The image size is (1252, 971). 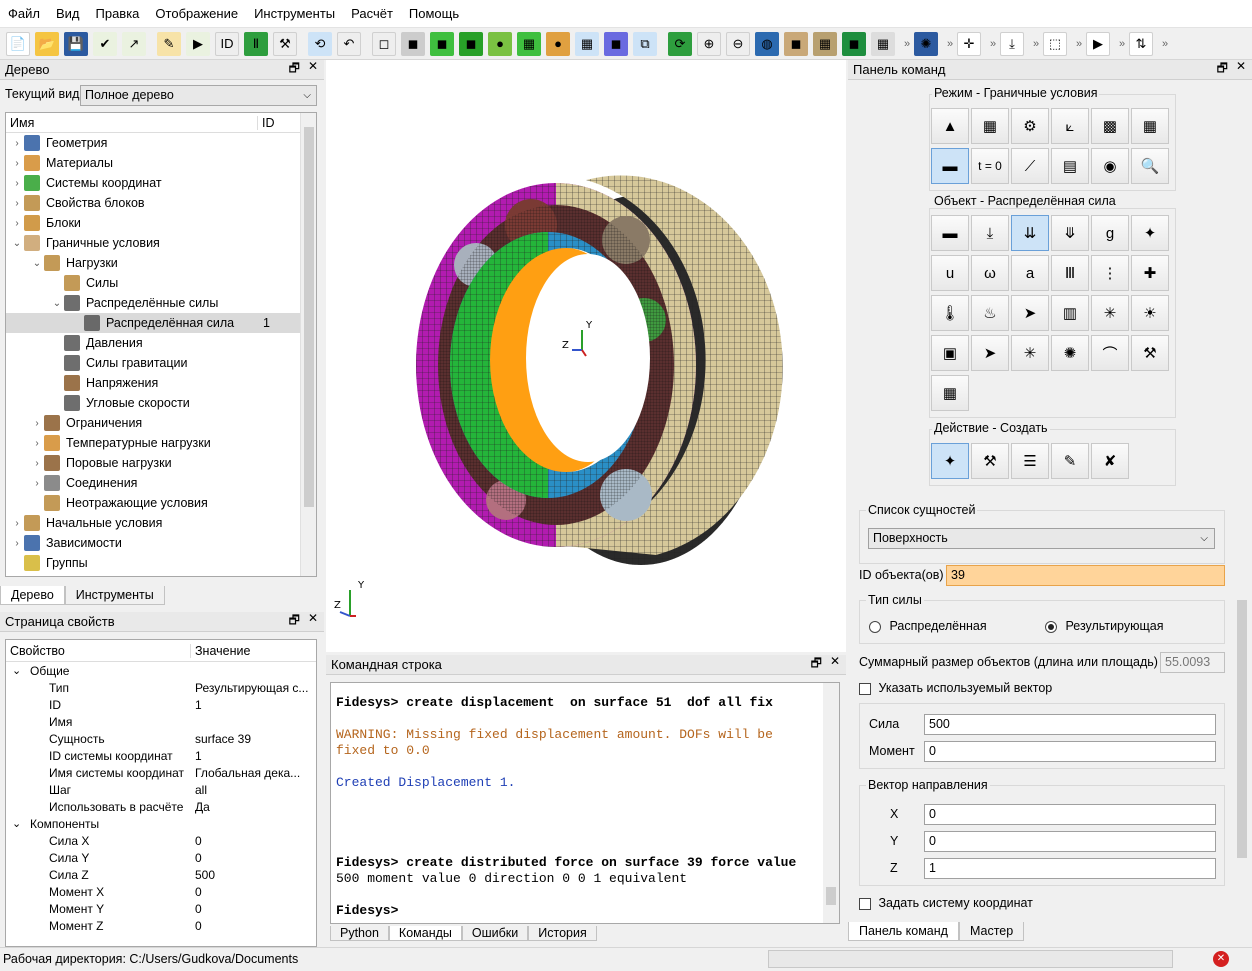 What do you see at coordinates (294, 14) in the screenshot?
I see `menu-4: Инструменты` at bounding box center [294, 14].